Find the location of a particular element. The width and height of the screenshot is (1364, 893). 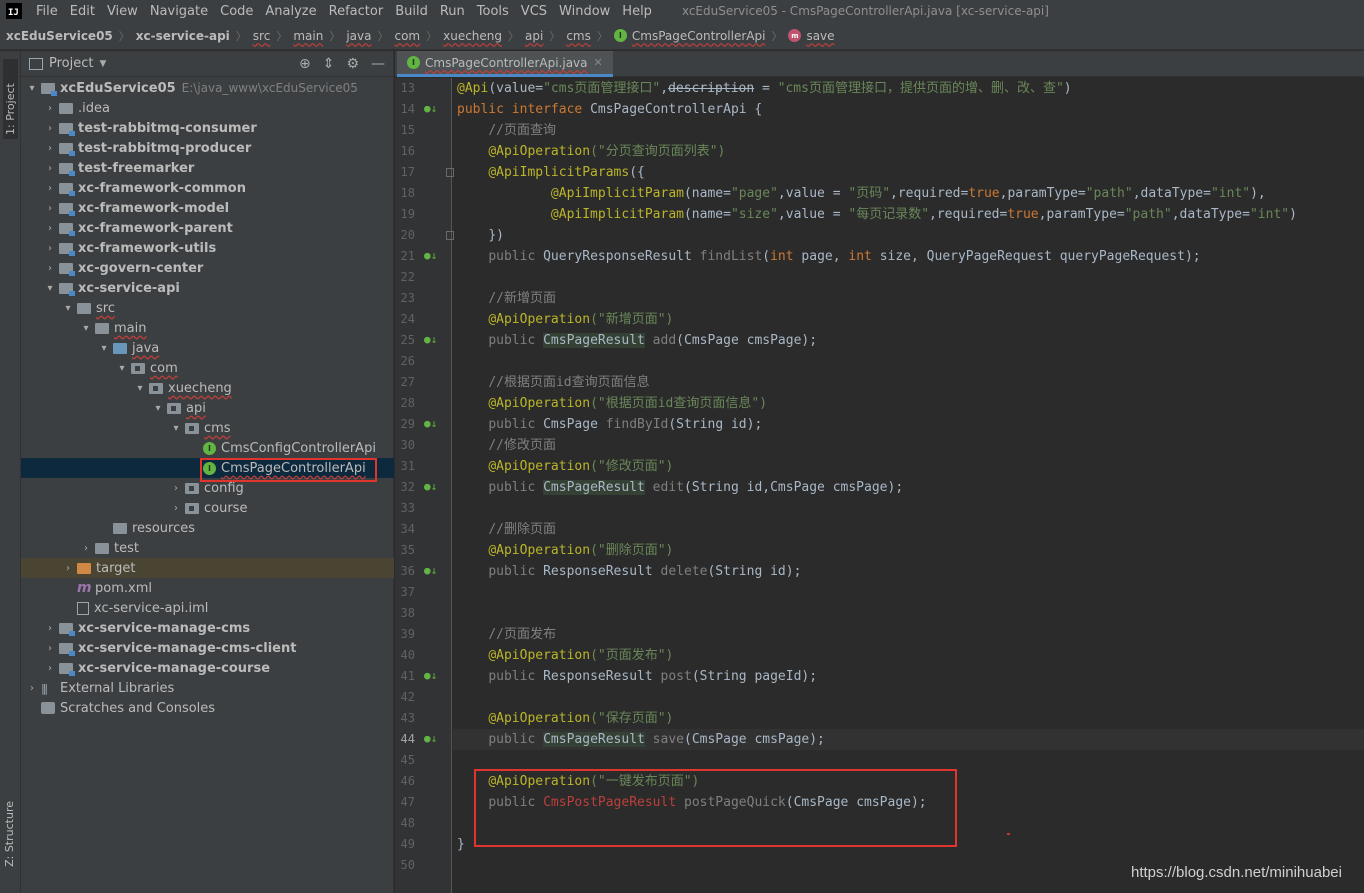

tree-item-config: › config is located at coordinates (207, 488).